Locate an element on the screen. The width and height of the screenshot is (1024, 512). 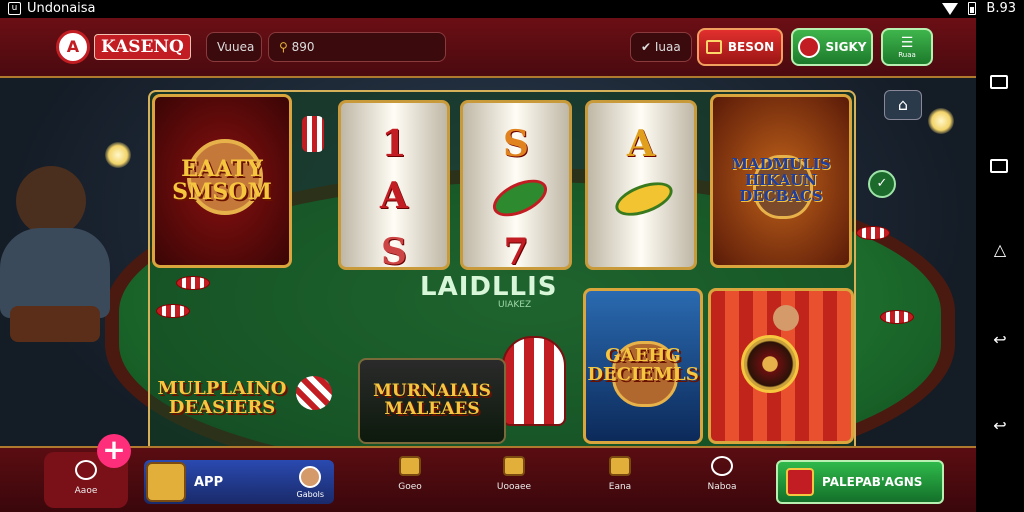
promotions-button: PALEPAB'AGNS is located at coordinates (860, 482).